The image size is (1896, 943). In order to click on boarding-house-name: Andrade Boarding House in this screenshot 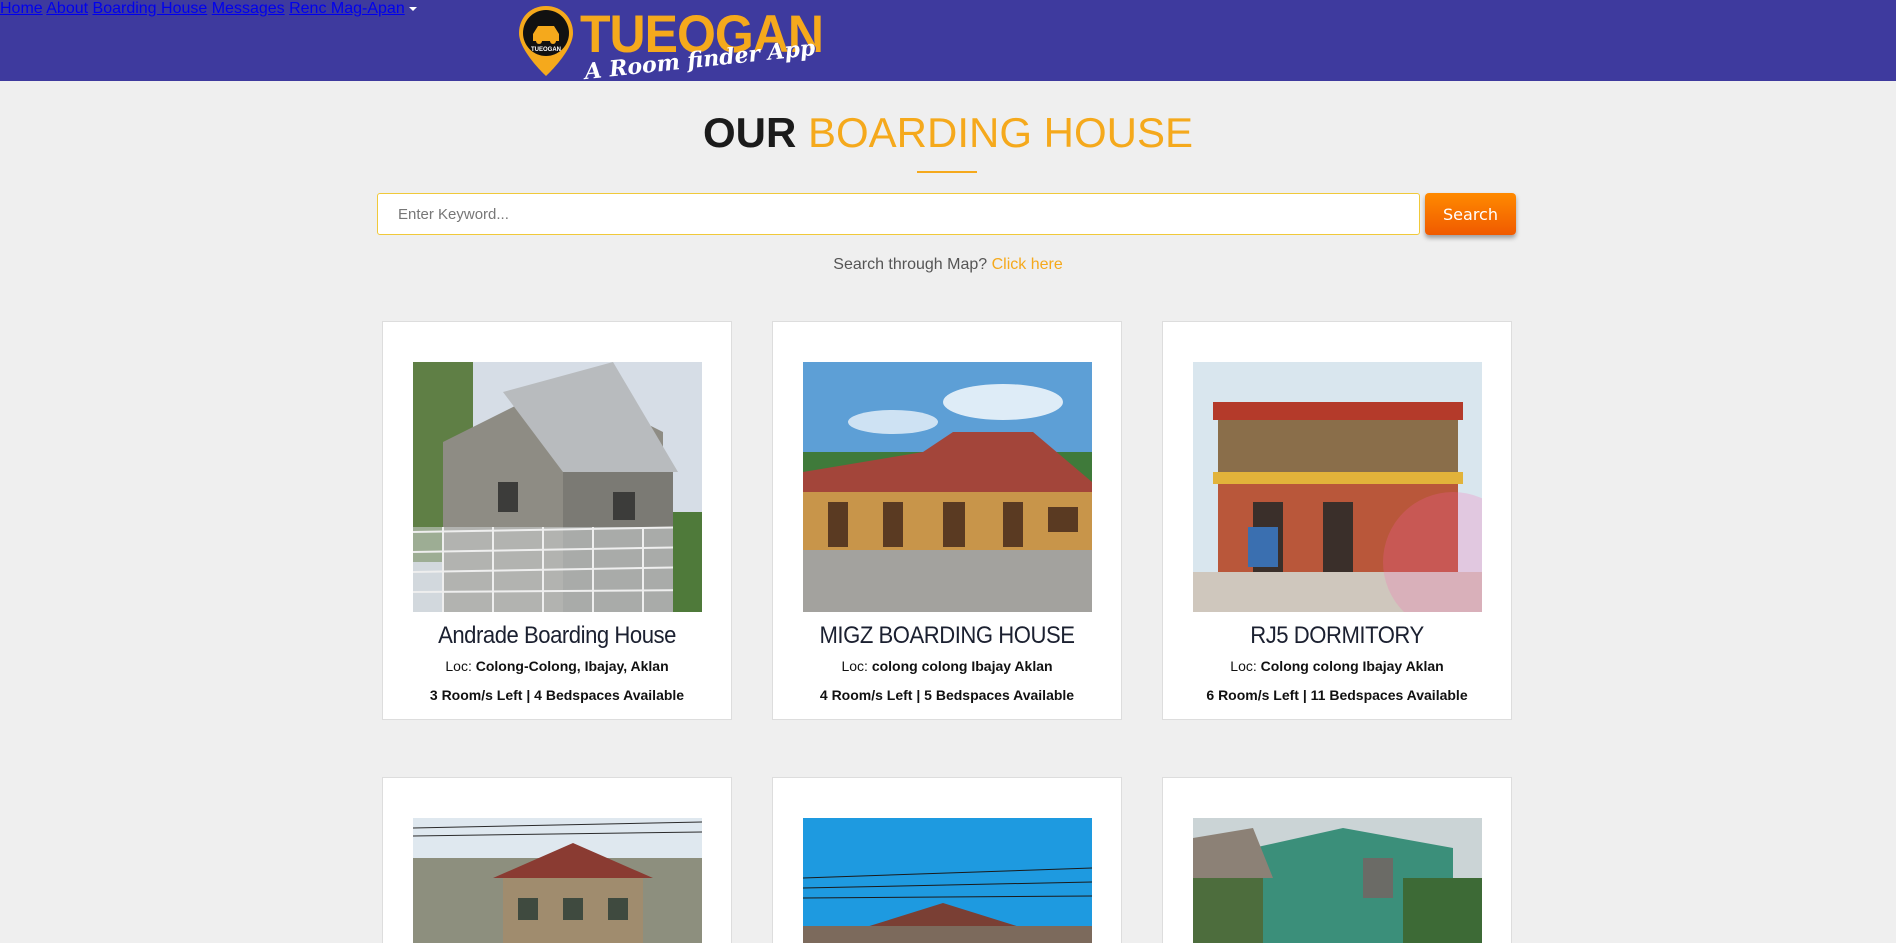, I will do `click(557, 636)`.